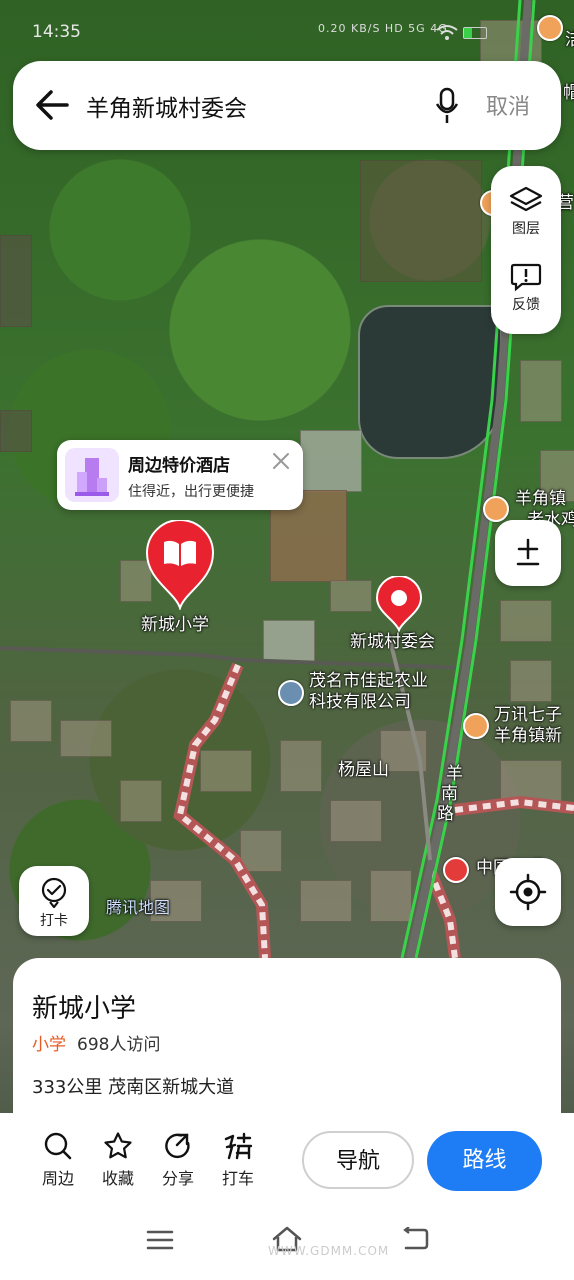 The image size is (574, 1280). What do you see at coordinates (528, 736) in the screenshot?
I see `map-label-wanxun-line2: 羊角镇新` at bounding box center [528, 736].